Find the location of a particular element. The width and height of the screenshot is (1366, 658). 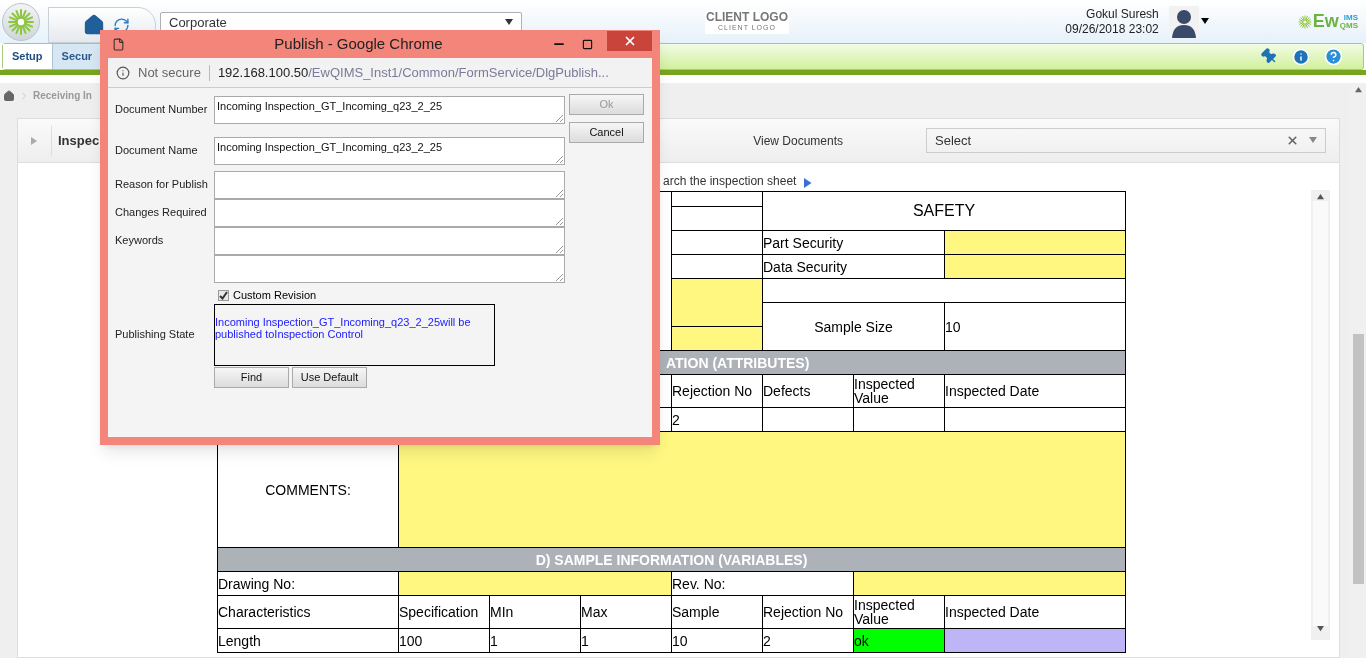

maximize-icon is located at coordinates (587, 44).